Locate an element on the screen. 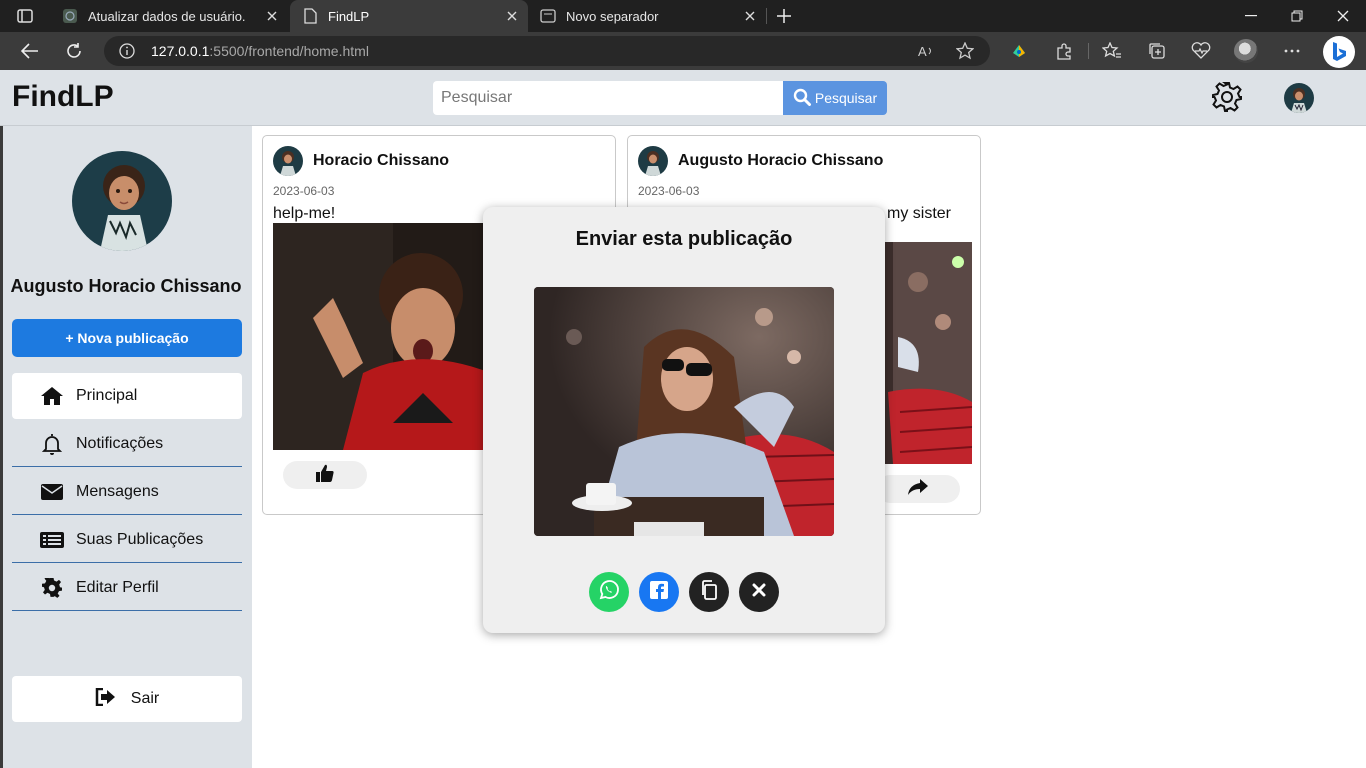 The height and width of the screenshot is (768, 1366). tab-separator is located at coordinates (766, 16).